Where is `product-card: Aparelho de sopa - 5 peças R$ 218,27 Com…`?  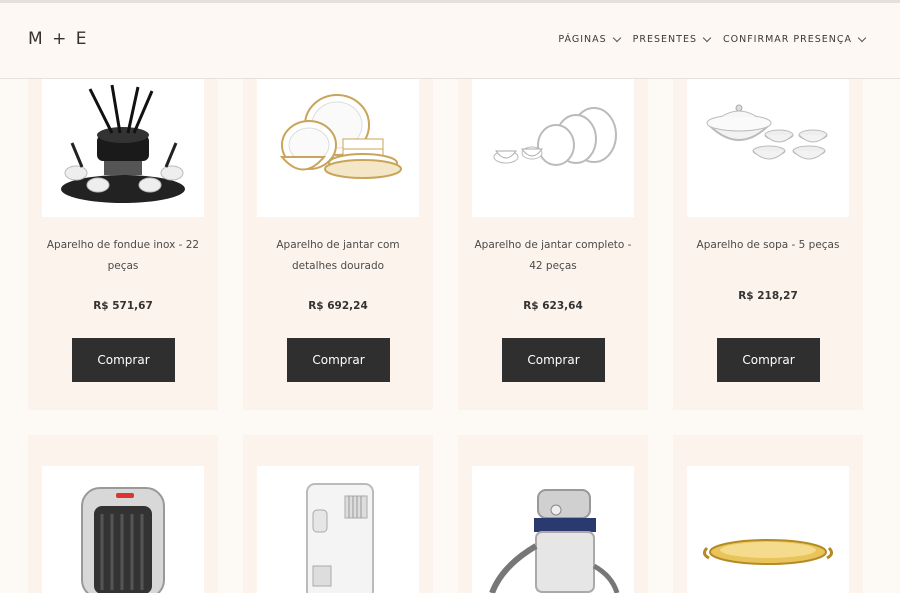
product-card: Aparelho de sopa - 5 peças R$ 218,27 Com… is located at coordinates (768, 232).